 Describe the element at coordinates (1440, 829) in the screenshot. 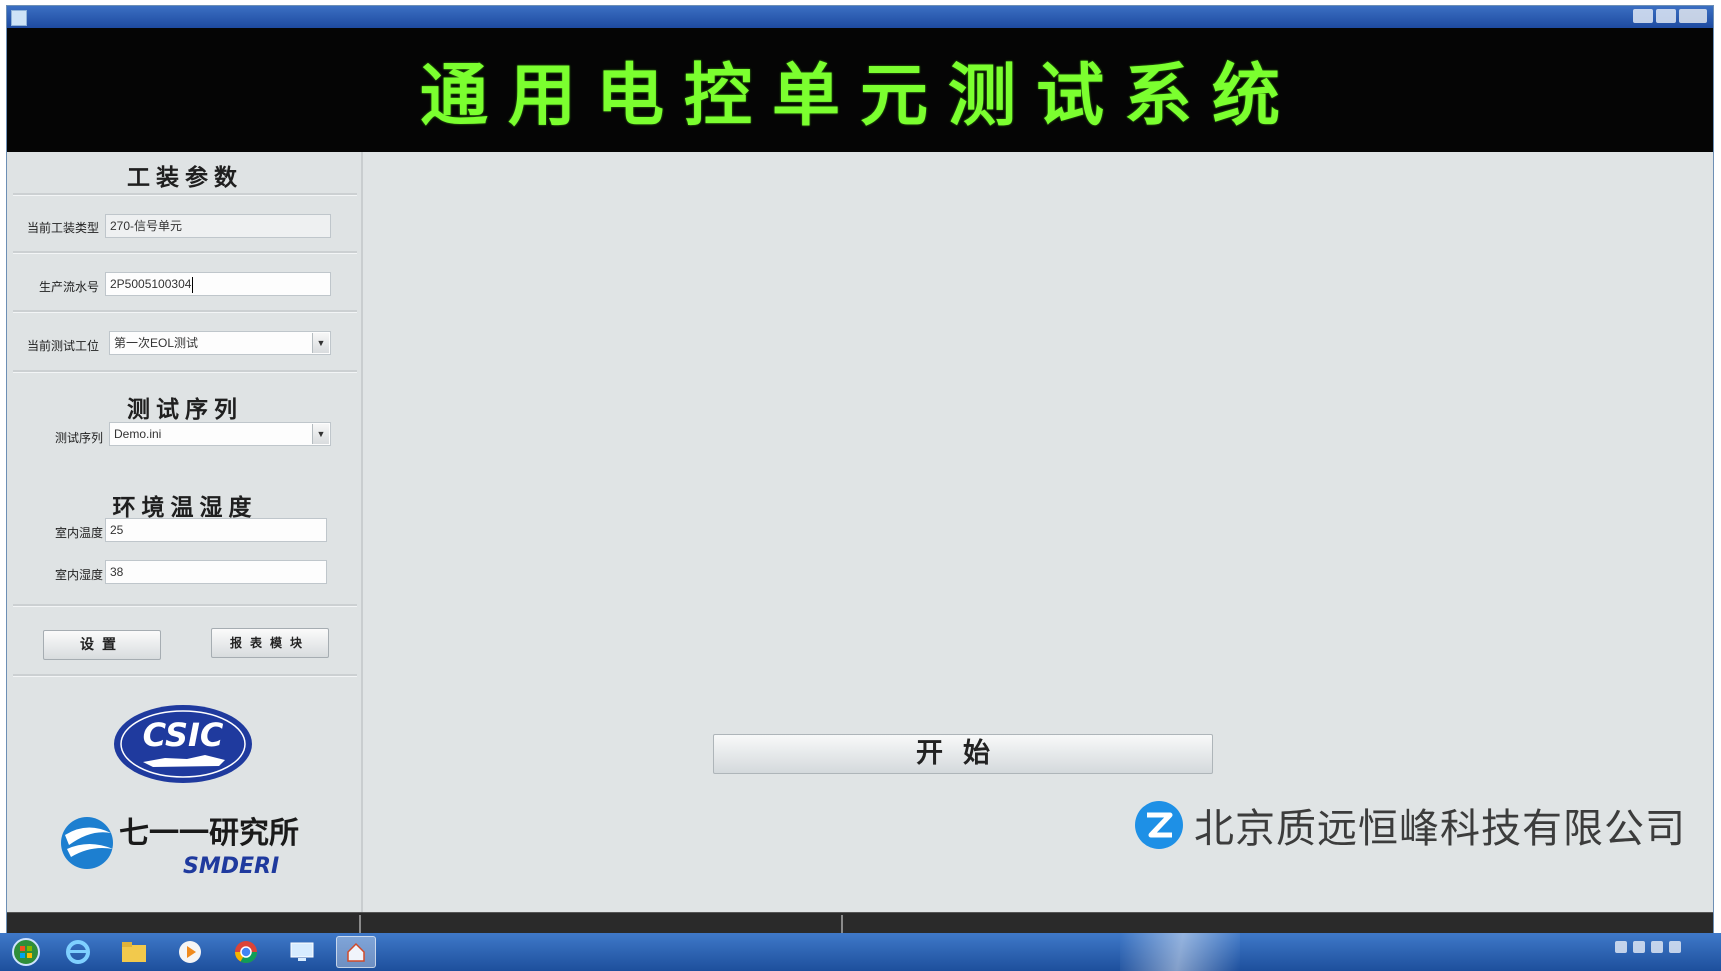

I see `company-name: 北京质远恒峰科技有限公司` at that location.